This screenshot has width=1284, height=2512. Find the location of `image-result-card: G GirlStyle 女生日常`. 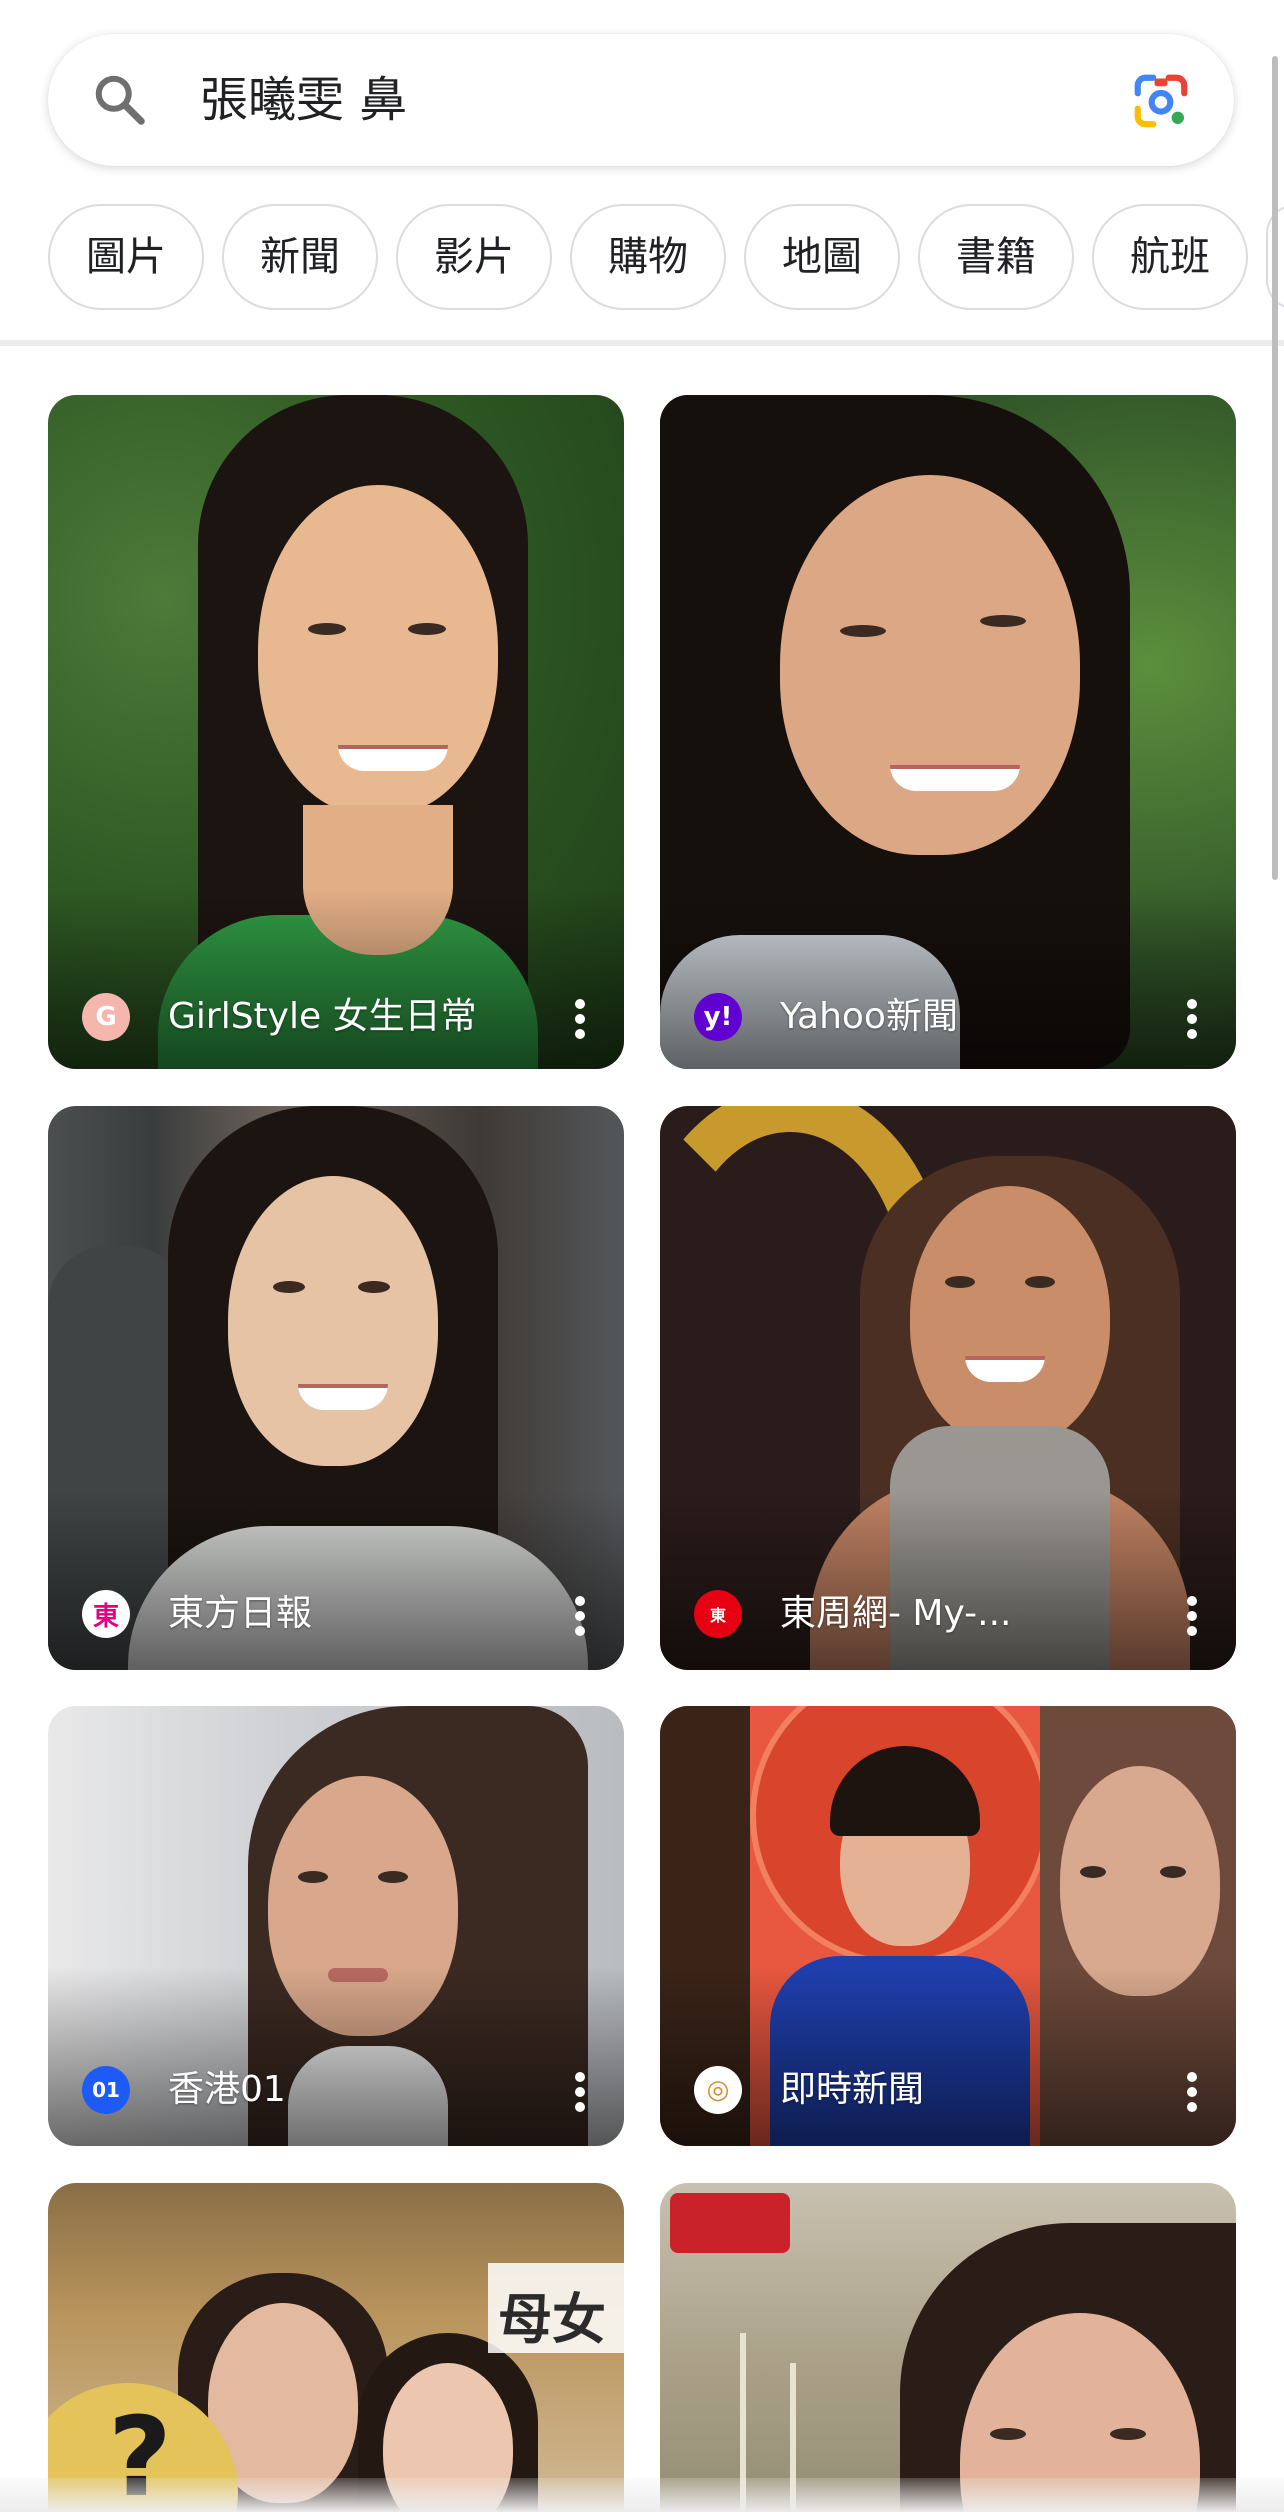

image-result-card: G GirlStyle 女生日常 is located at coordinates (336, 732).